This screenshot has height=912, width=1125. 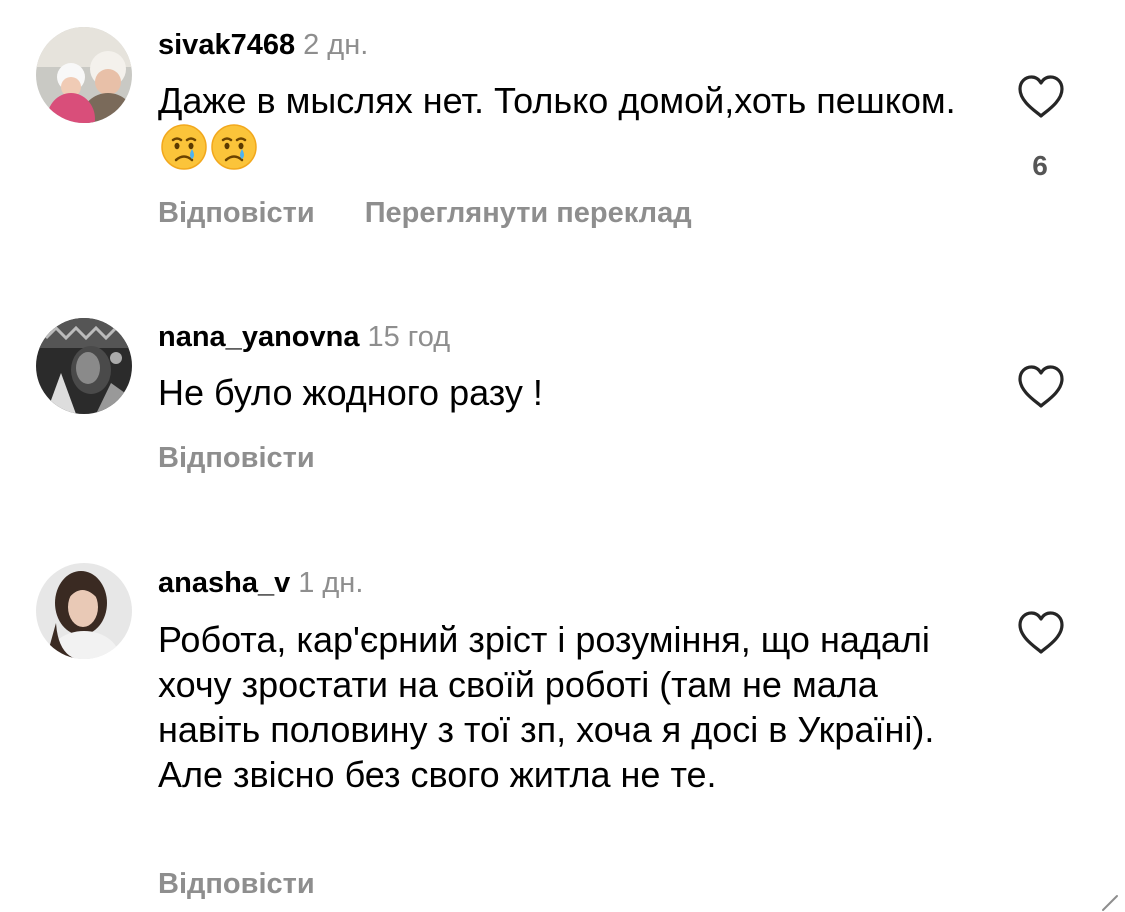 I want to click on see-translation-button: Переглянути переклад, so click(x=528, y=213).